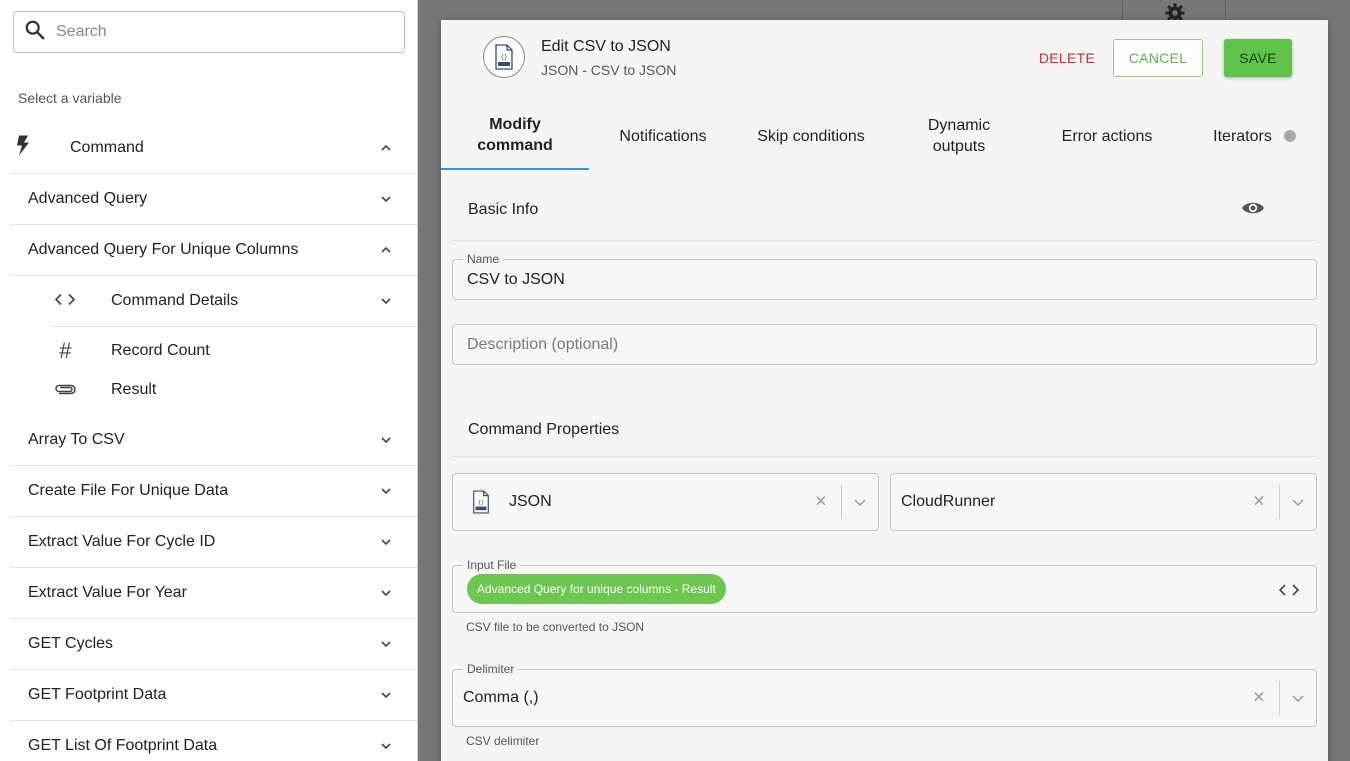 The height and width of the screenshot is (761, 1350). Describe the element at coordinates (516, 279) in the screenshot. I see `name-value: CSV to JSON` at that location.